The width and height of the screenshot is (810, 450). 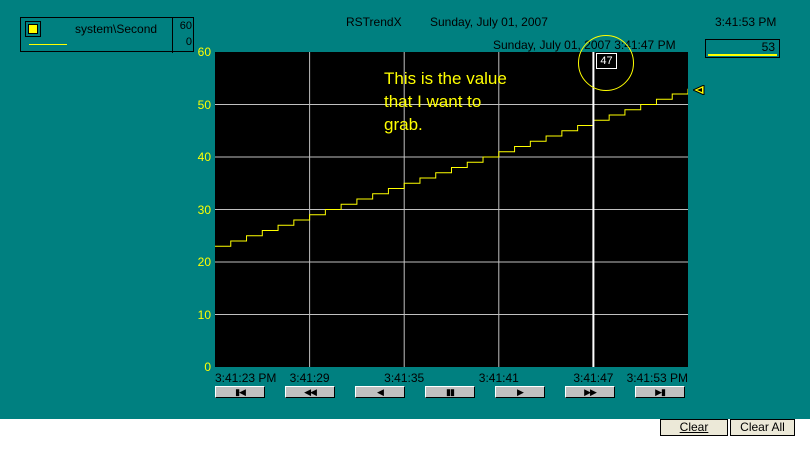 What do you see at coordinates (746, 22) in the screenshot?
I see `current-time: 3:41:53 PM` at bounding box center [746, 22].